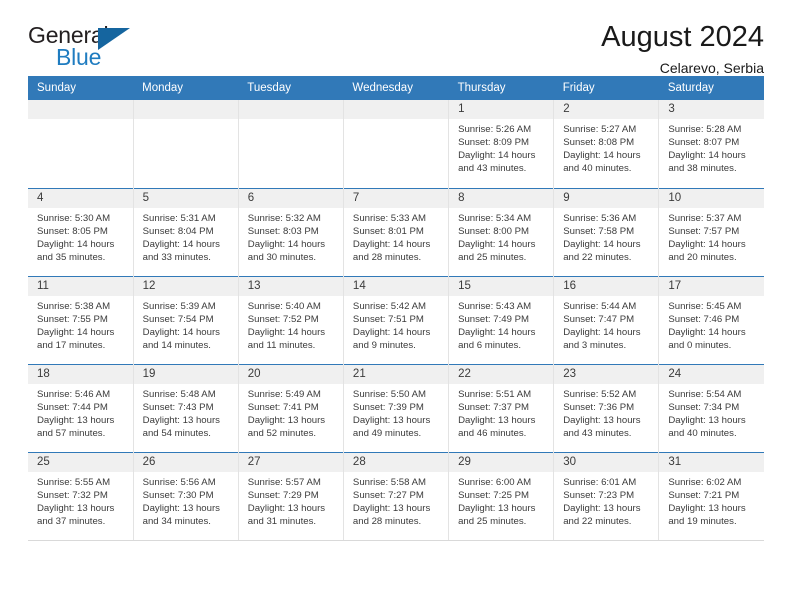 This screenshot has height=612, width=792. I want to click on sunset-text: Sunset: 7:57 PM, so click(704, 231).